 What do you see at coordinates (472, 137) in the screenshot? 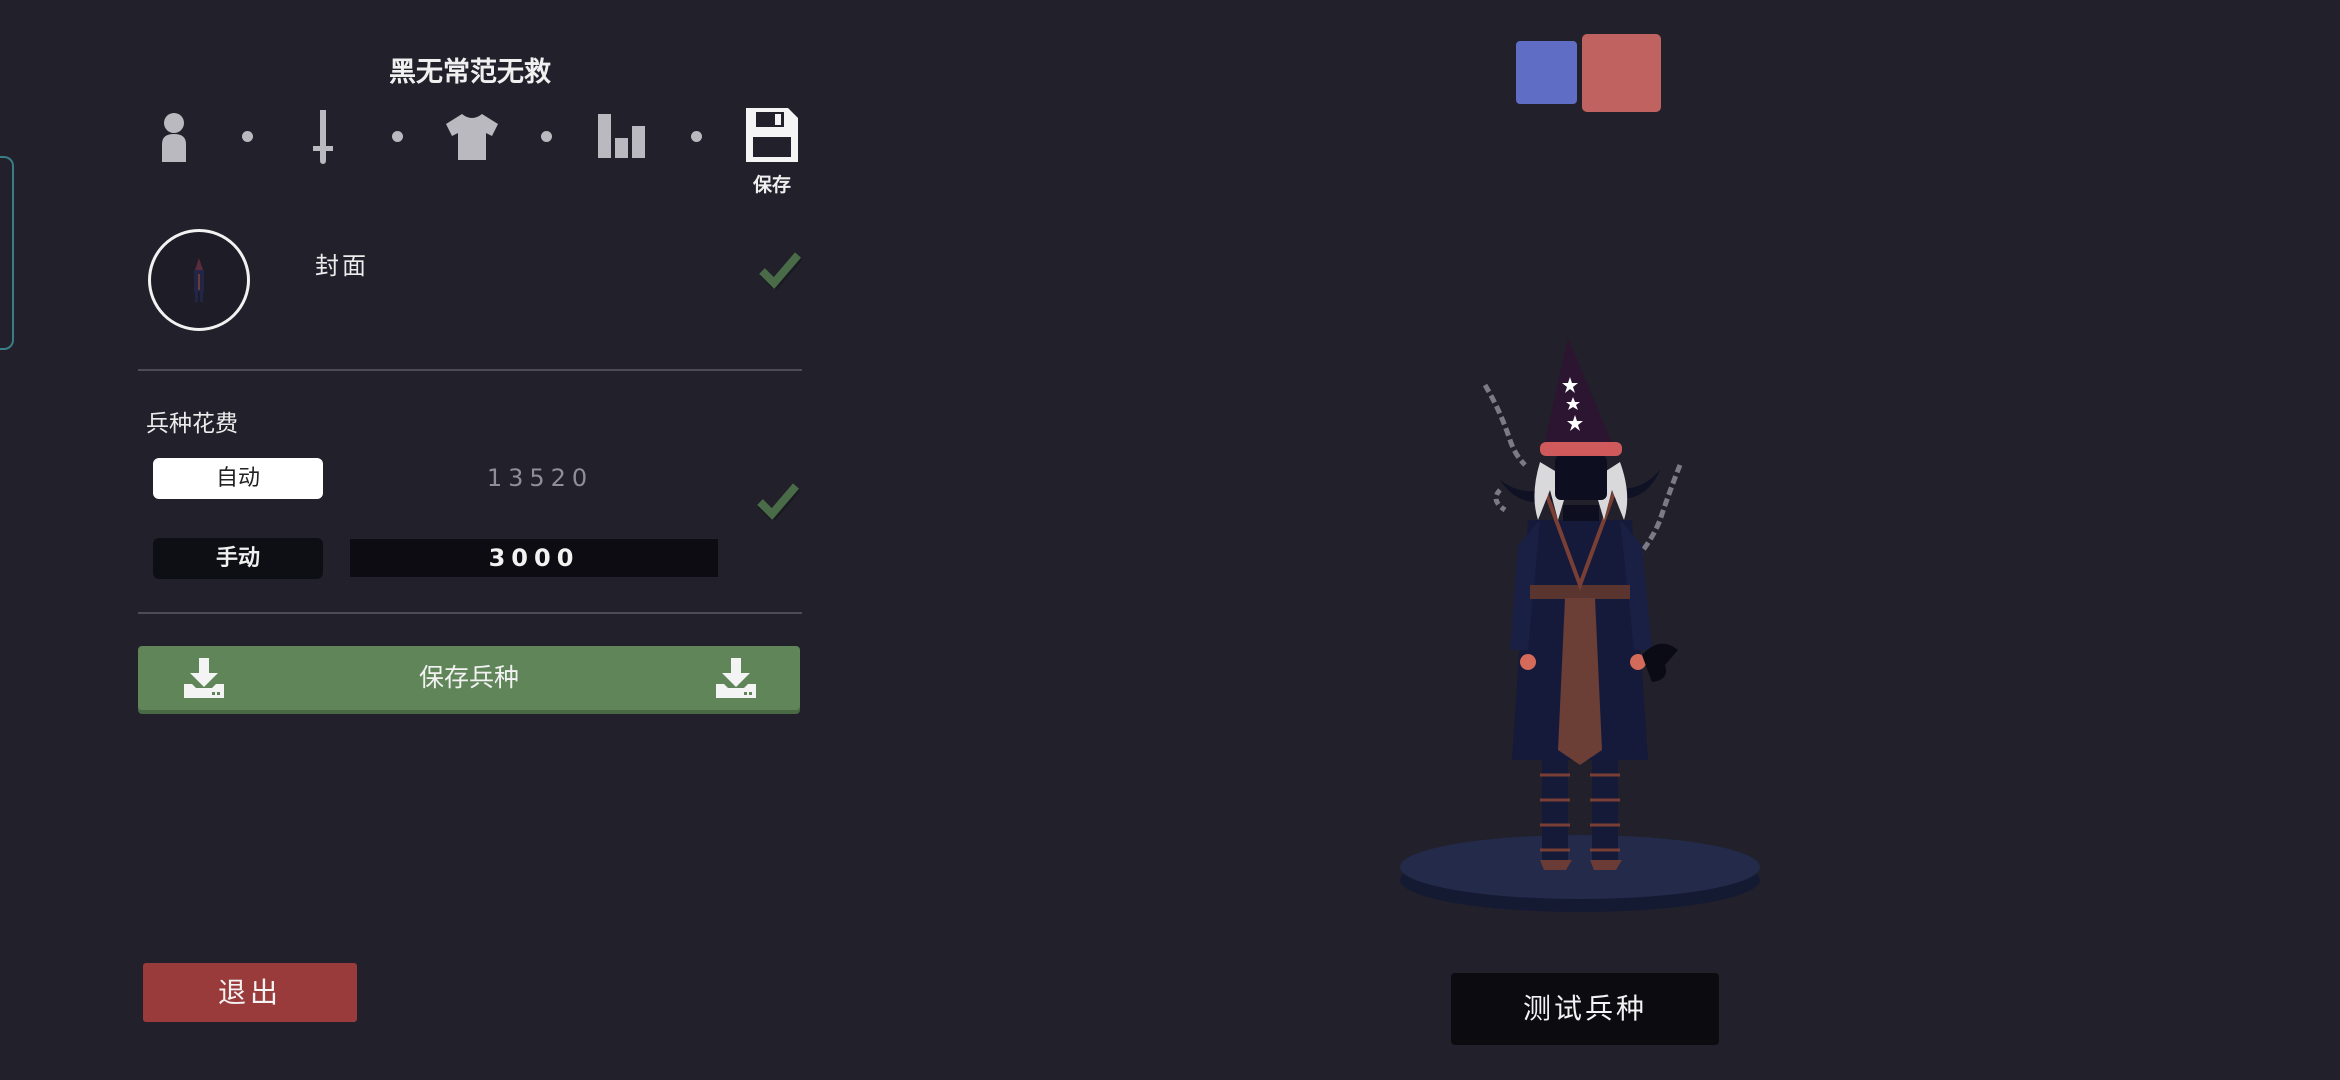
I see `shirt-icon` at bounding box center [472, 137].